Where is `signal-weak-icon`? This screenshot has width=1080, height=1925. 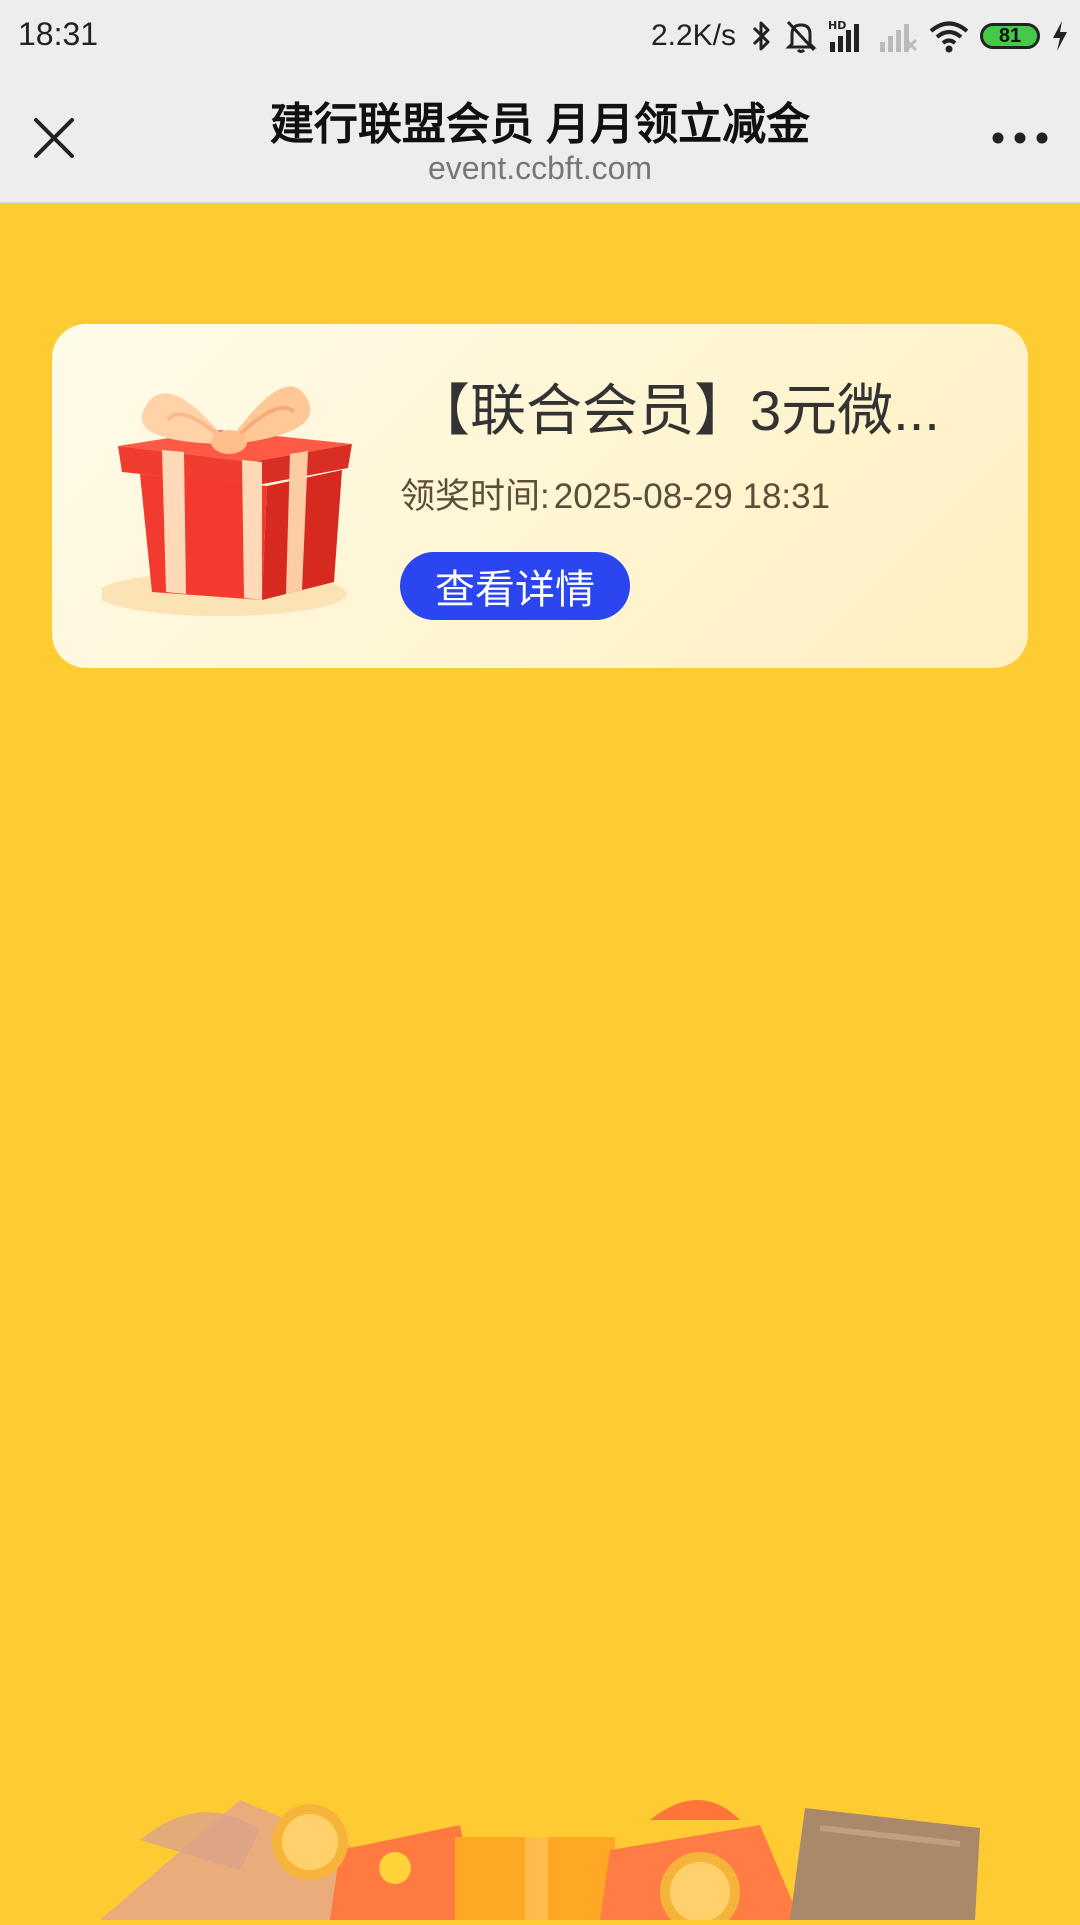 signal-weak-icon is located at coordinates (898, 36).